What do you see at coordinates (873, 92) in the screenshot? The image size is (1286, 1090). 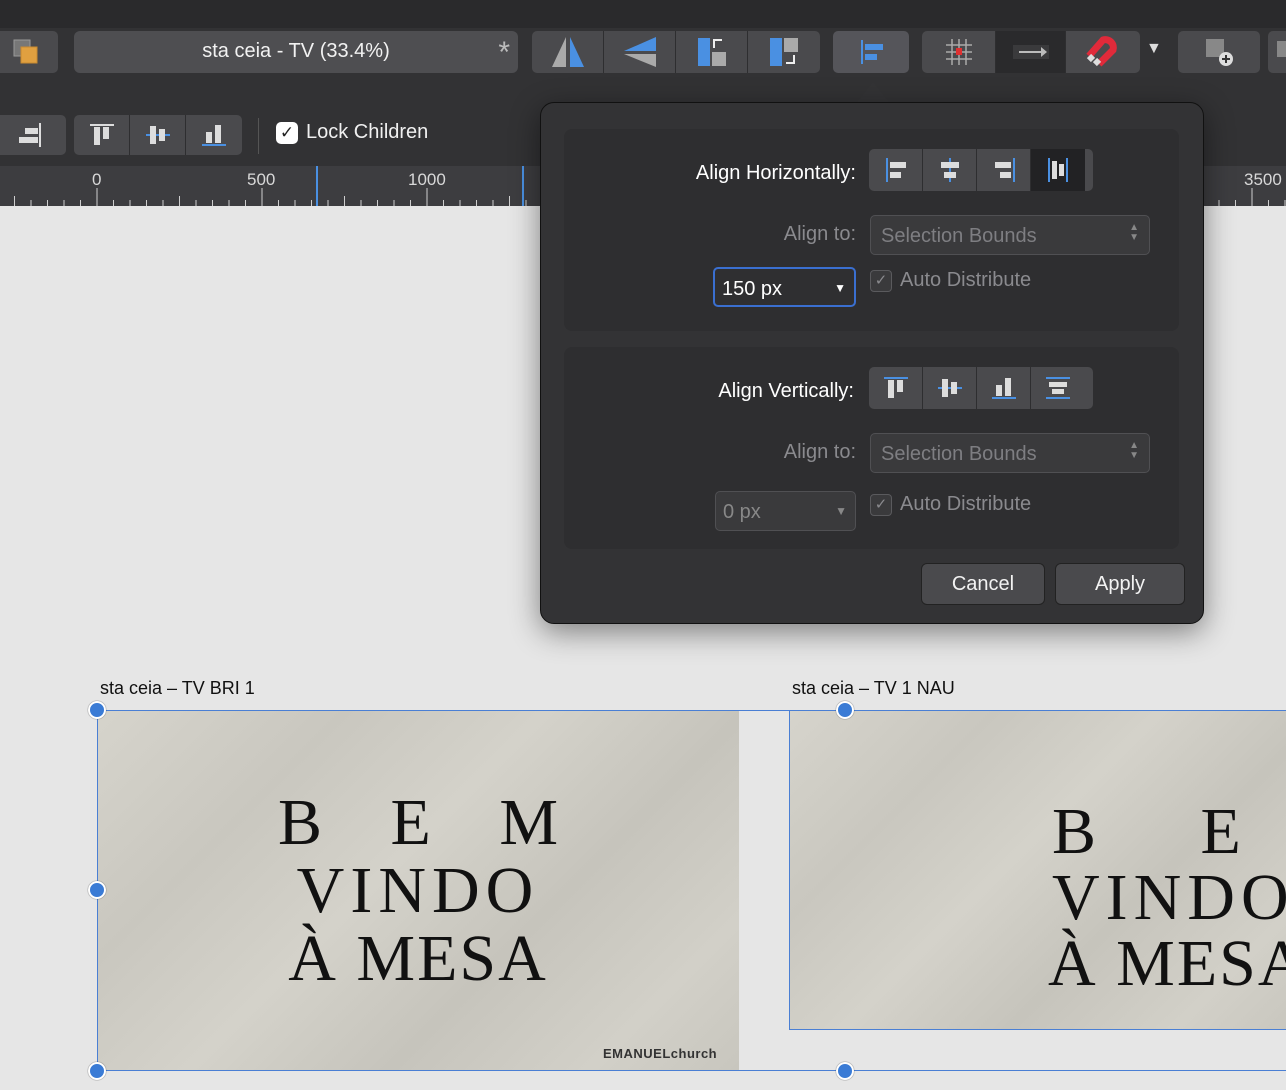 I see `popup-pointer` at bounding box center [873, 92].